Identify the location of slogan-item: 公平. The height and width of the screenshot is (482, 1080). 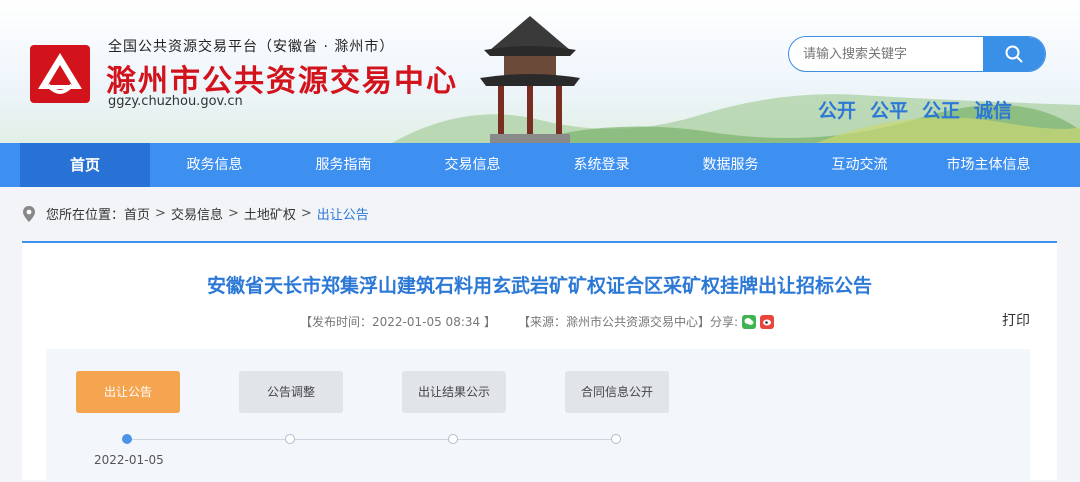
(889, 111).